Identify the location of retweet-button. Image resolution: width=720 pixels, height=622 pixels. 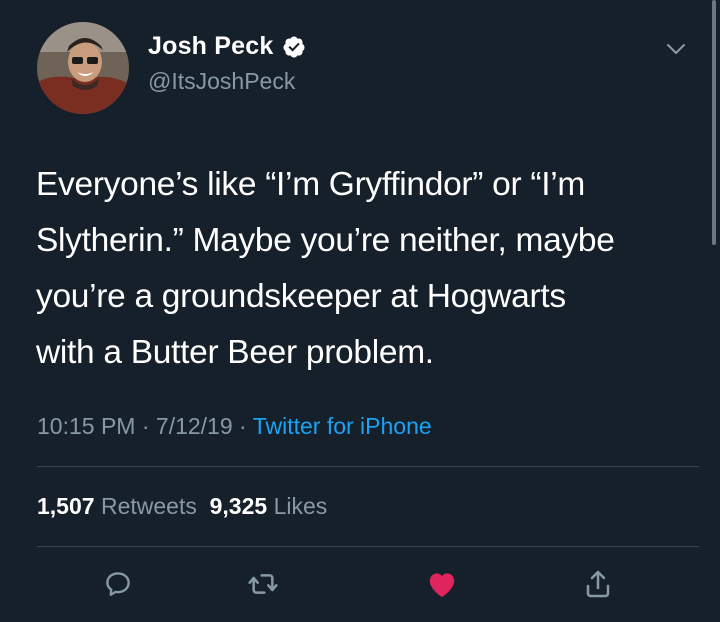
(263, 584).